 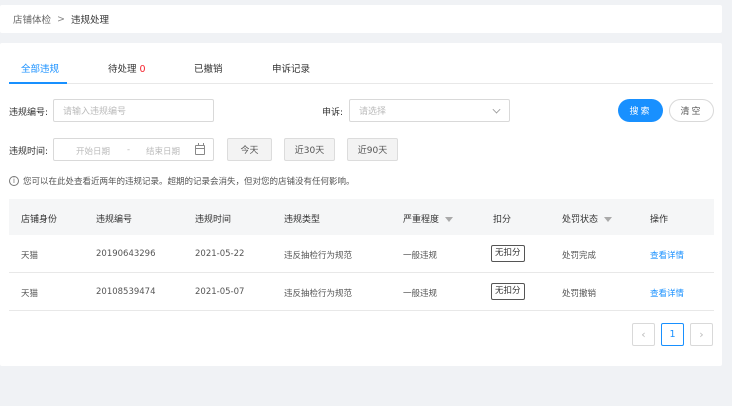 I want to click on quick-30-days-button: 近30天, so click(x=309, y=149).